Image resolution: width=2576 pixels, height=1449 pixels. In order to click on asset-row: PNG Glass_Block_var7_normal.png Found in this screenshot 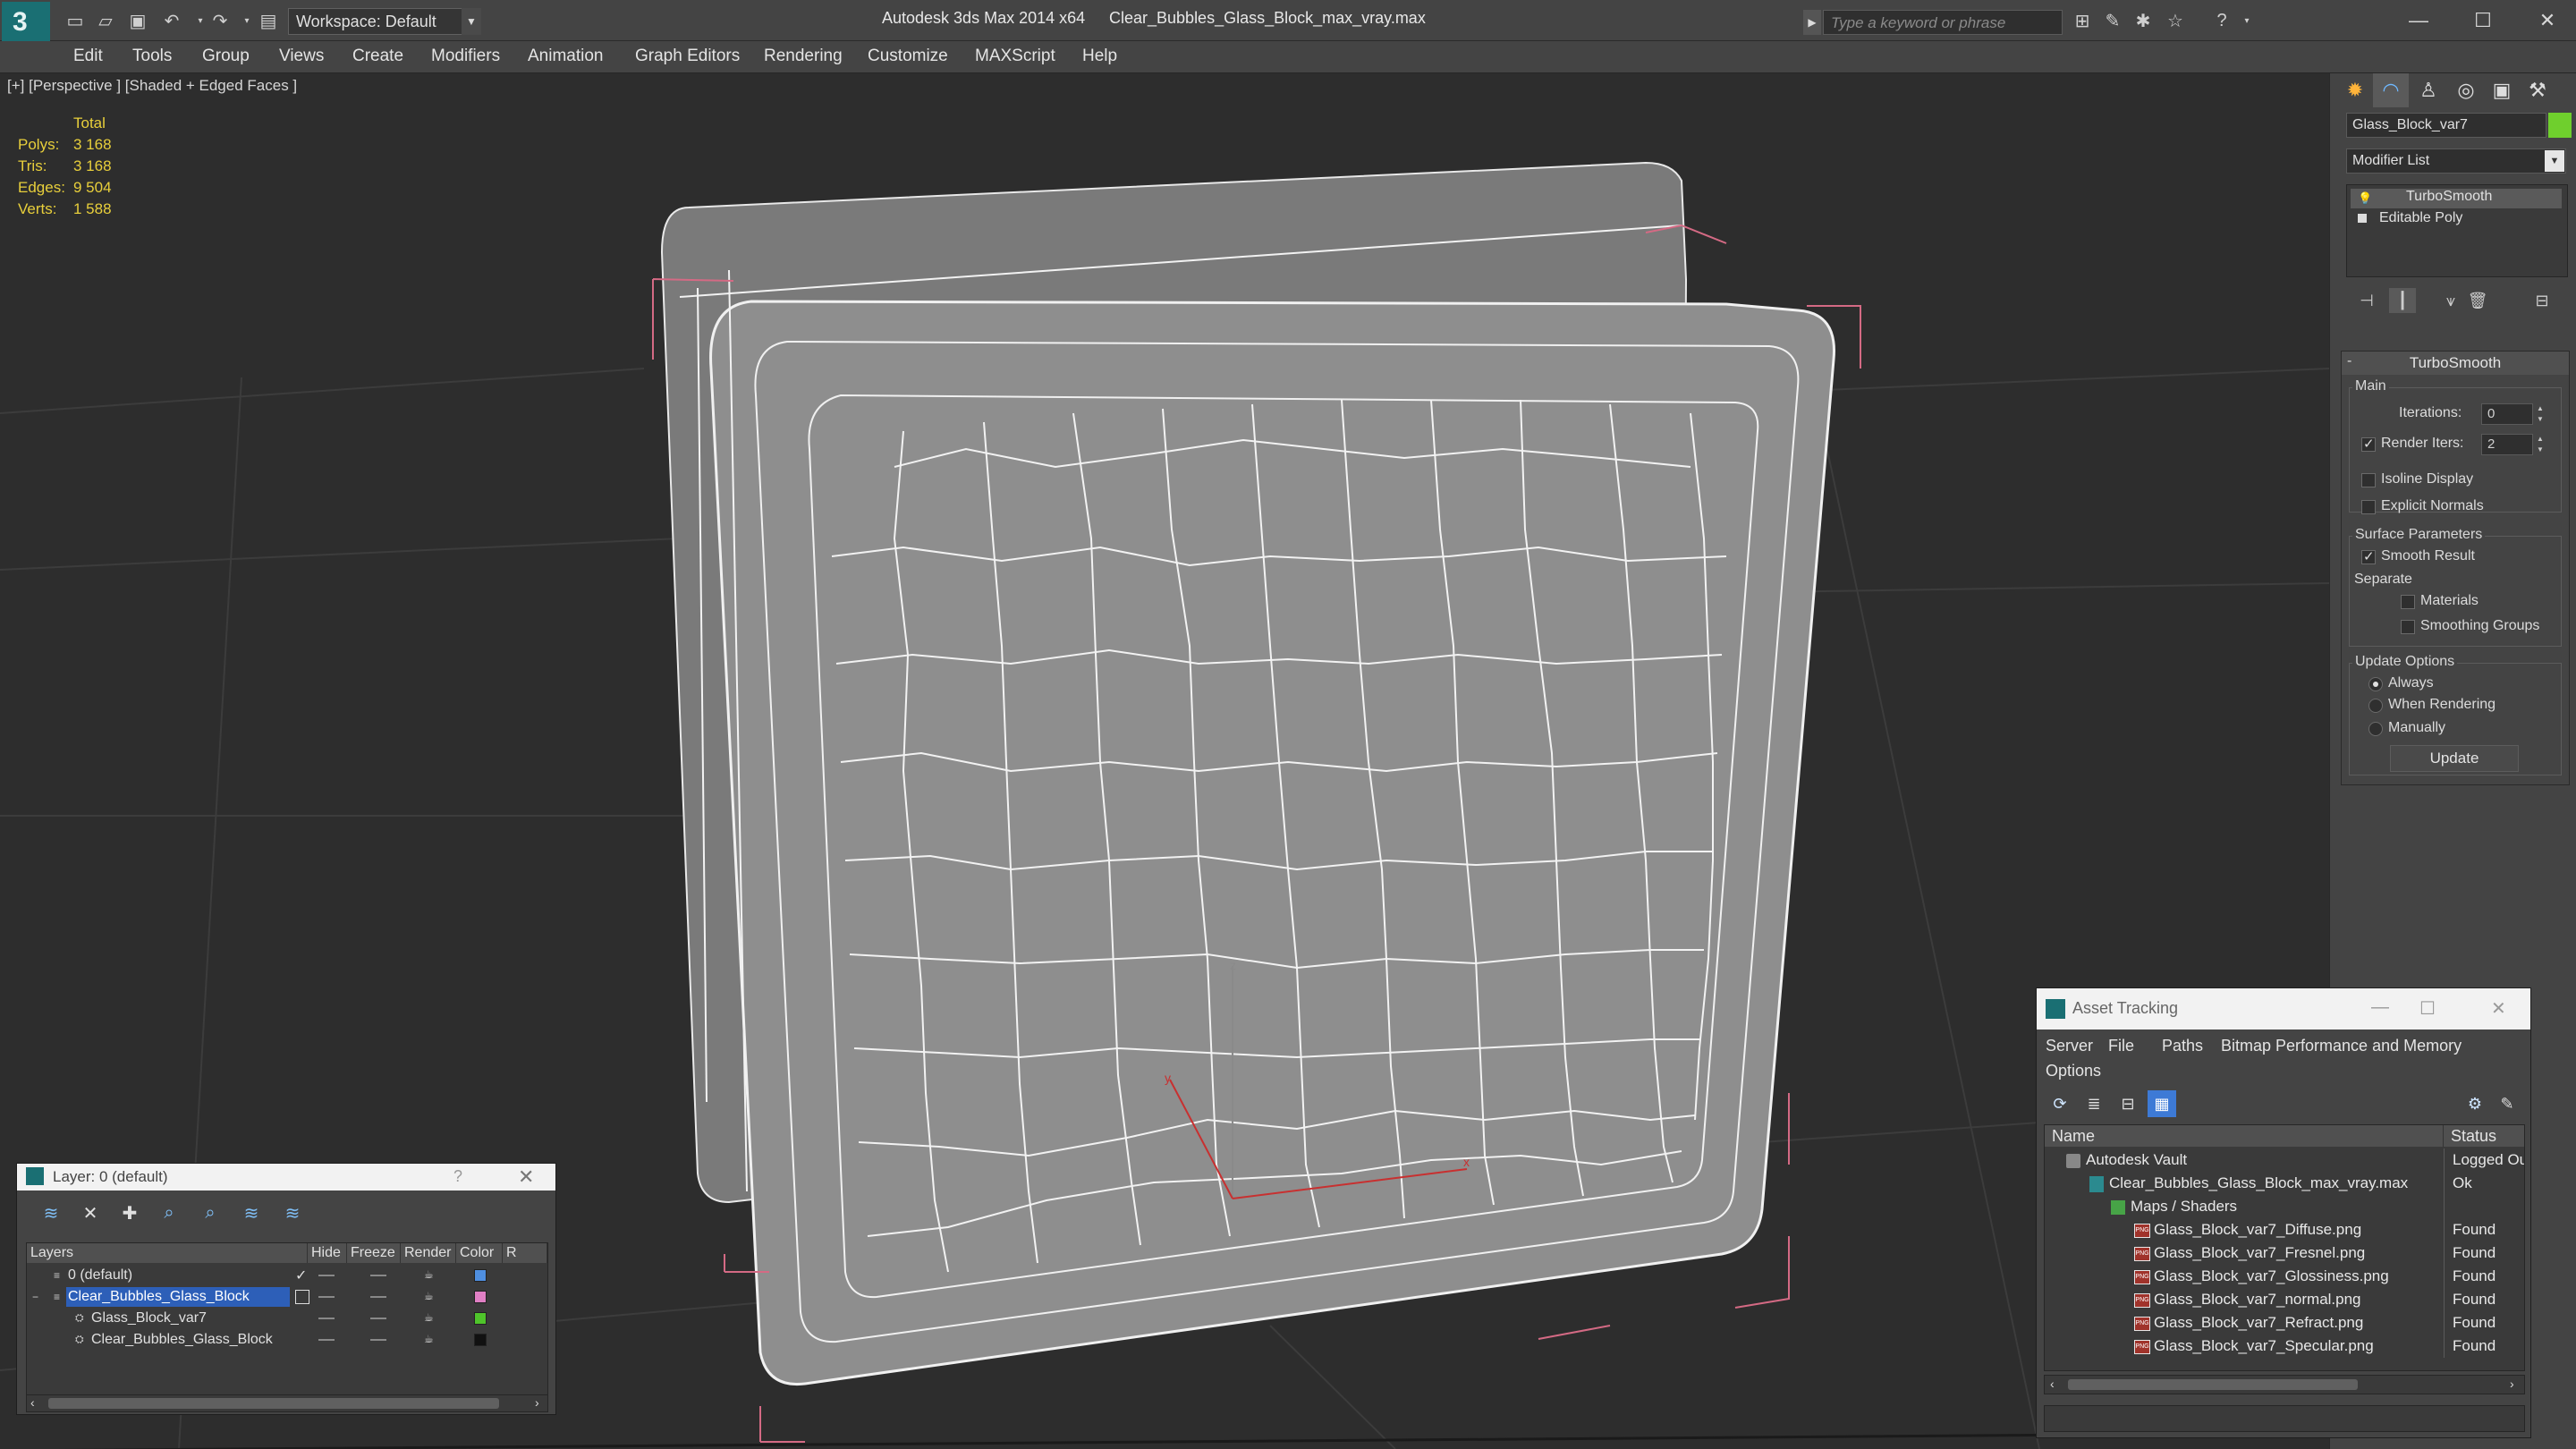, I will do `click(2284, 1299)`.